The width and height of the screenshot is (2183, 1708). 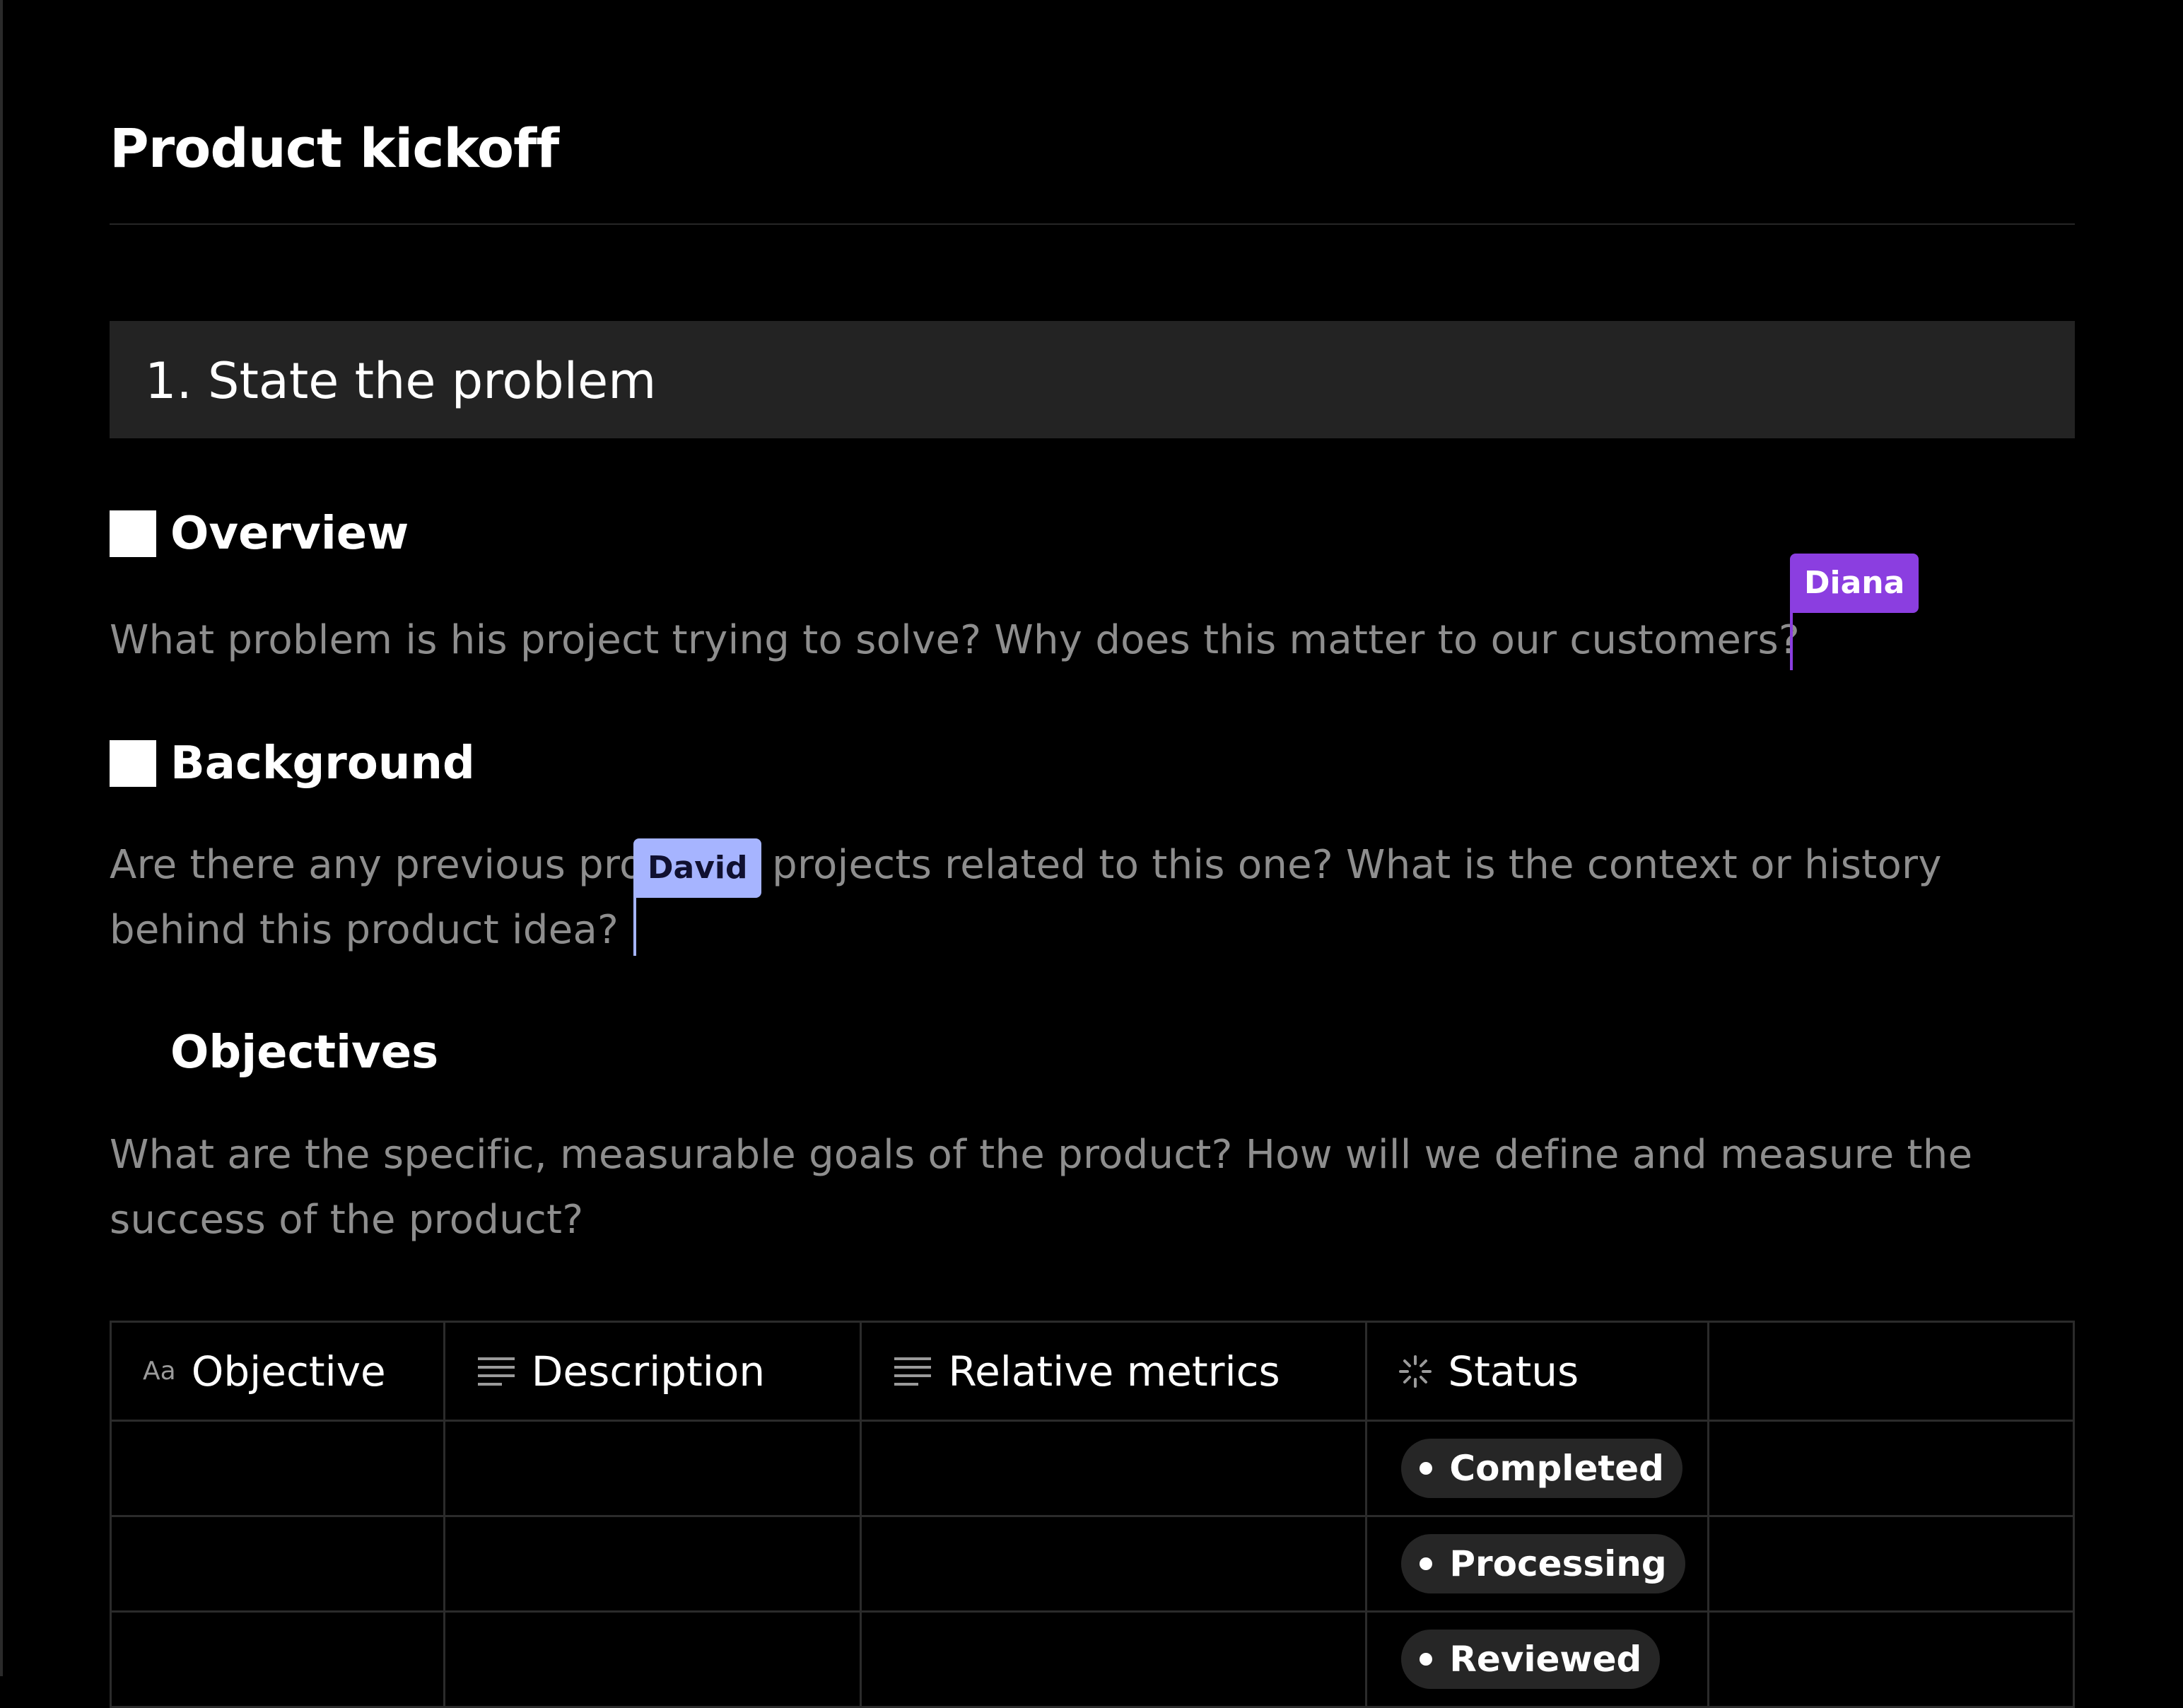 I want to click on status-badge: Completed, so click(x=1541, y=1468).